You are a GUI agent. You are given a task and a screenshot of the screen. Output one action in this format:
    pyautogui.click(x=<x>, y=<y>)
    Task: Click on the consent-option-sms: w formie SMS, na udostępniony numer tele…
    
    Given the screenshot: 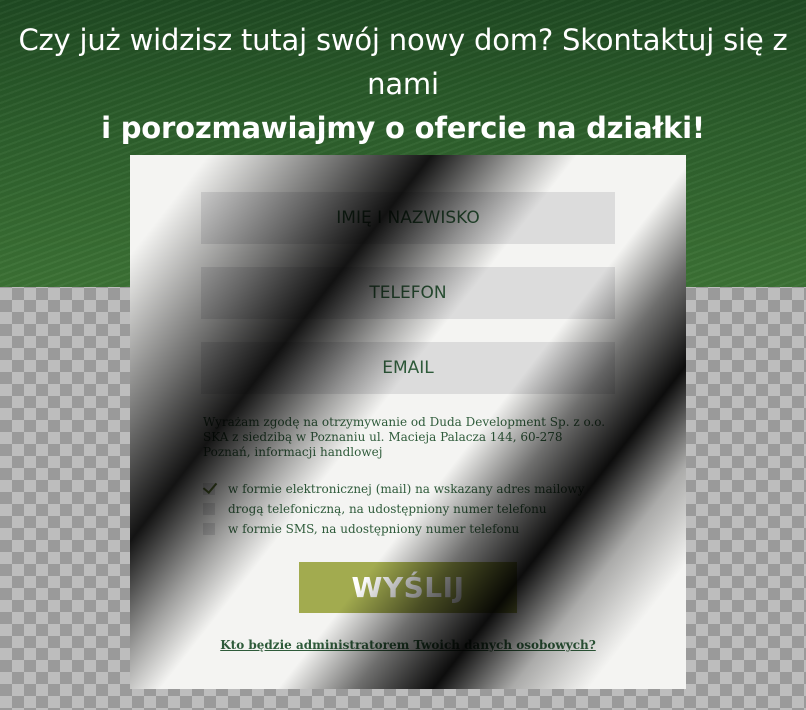 What is the action you would take?
    pyautogui.click(x=361, y=529)
    